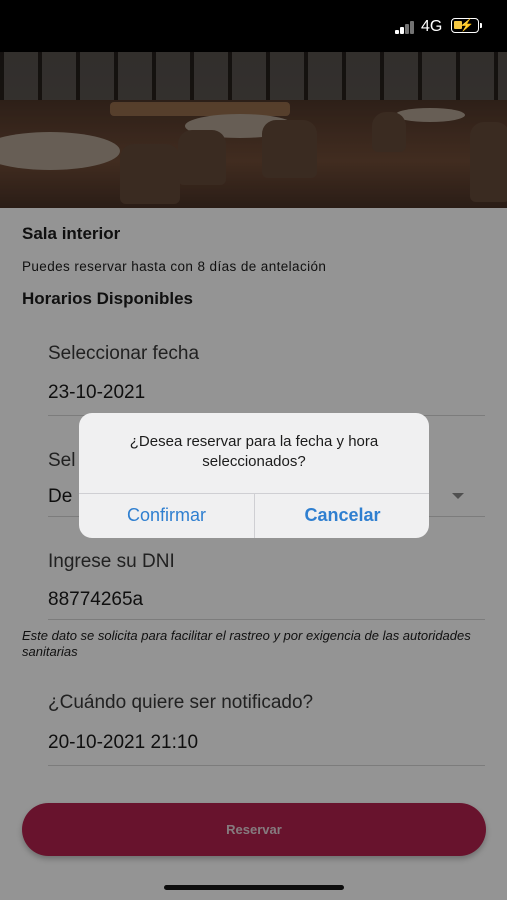  I want to click on status-bar: 4G ⚡, so click(253, 26).